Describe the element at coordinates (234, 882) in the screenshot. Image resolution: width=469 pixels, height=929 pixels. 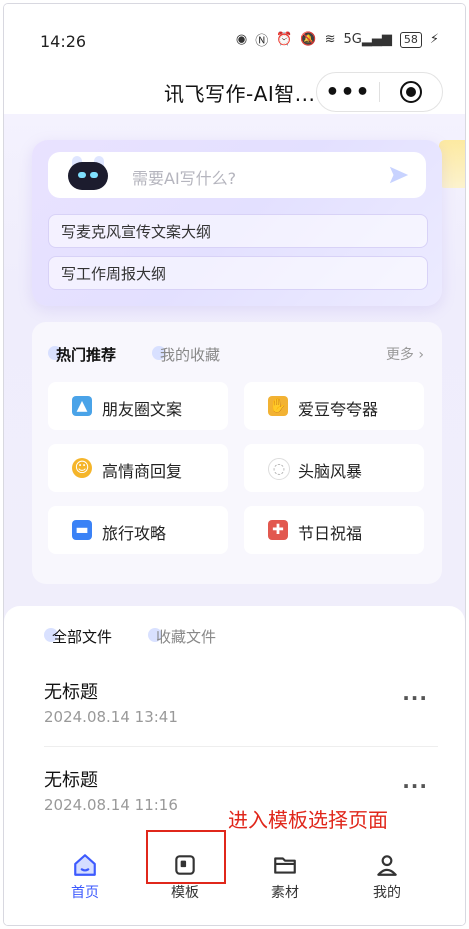
I see `bottom-tab-bar: 首页 模板 素材 我的` at that location.